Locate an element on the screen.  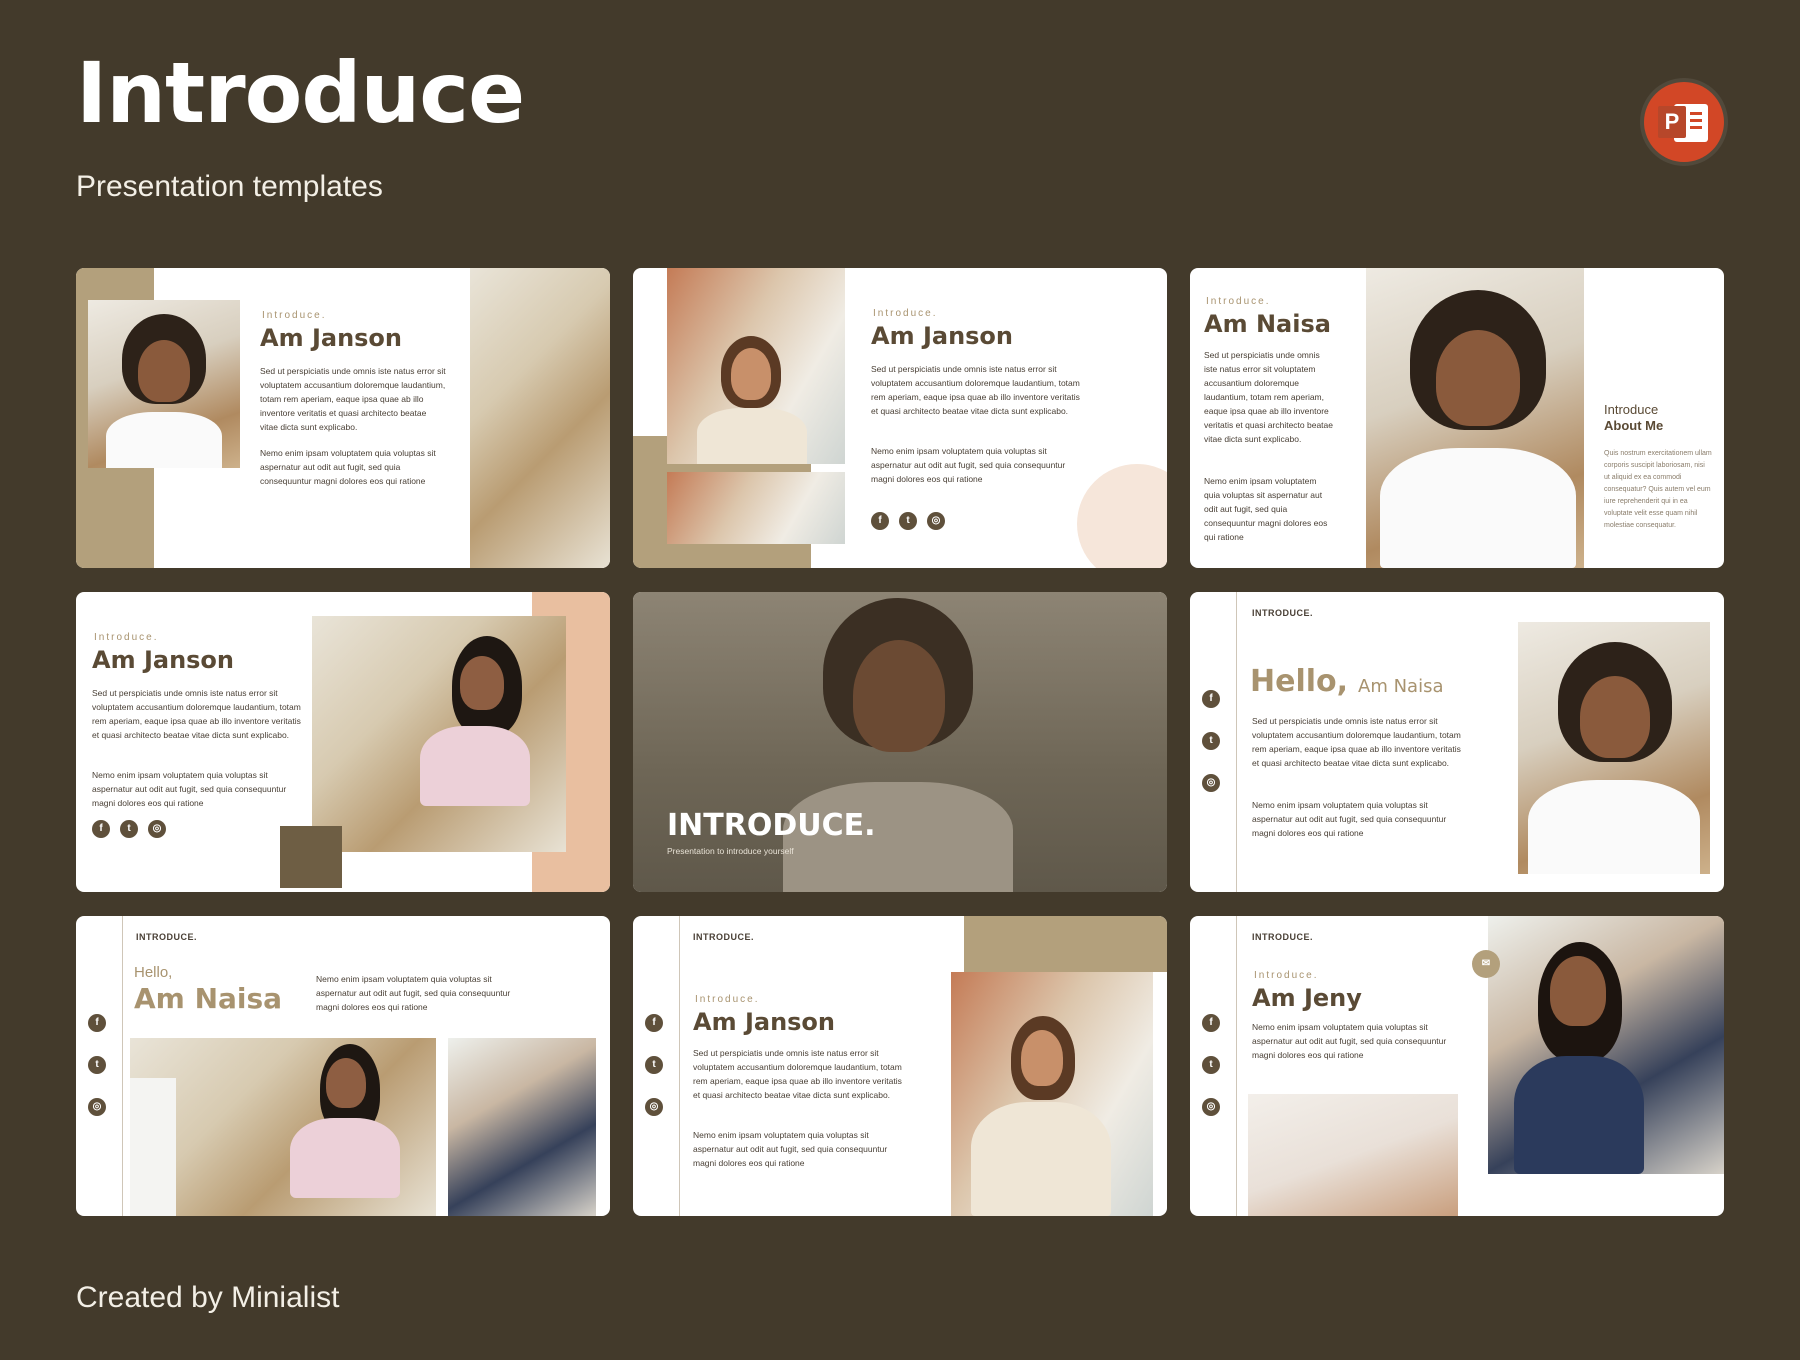
page-title: Introduce is located at coordinates (300, 93).